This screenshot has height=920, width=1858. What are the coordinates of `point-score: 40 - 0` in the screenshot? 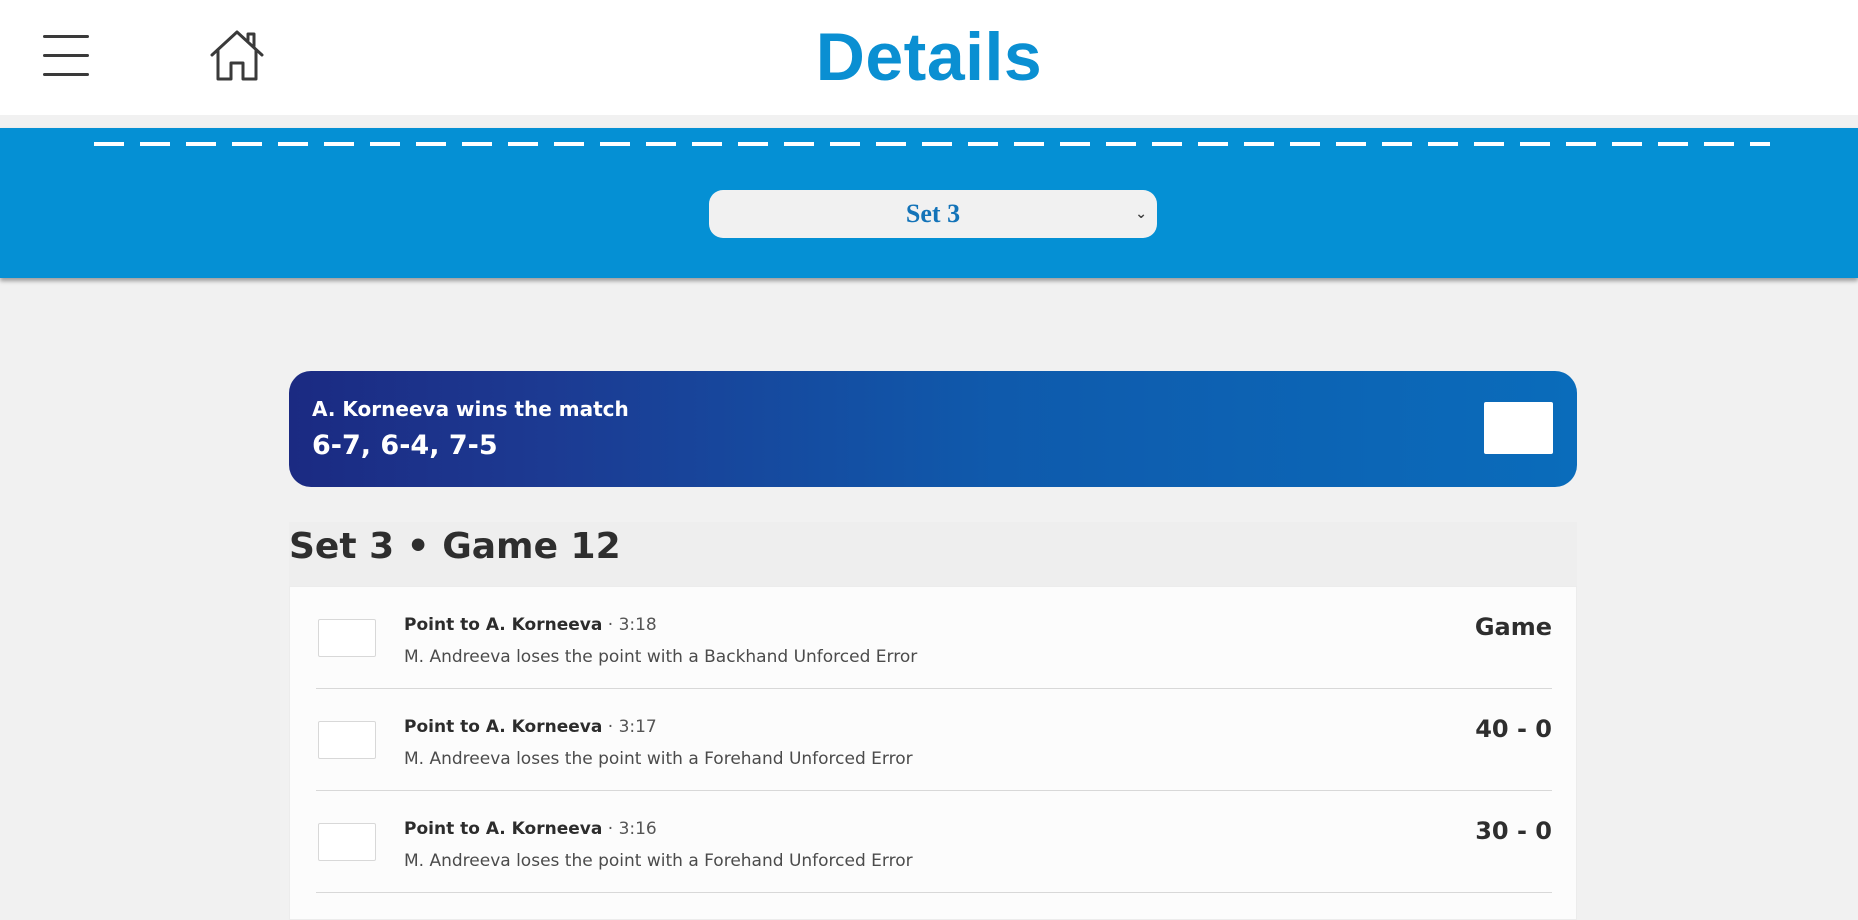 It's located at (1513, 729).